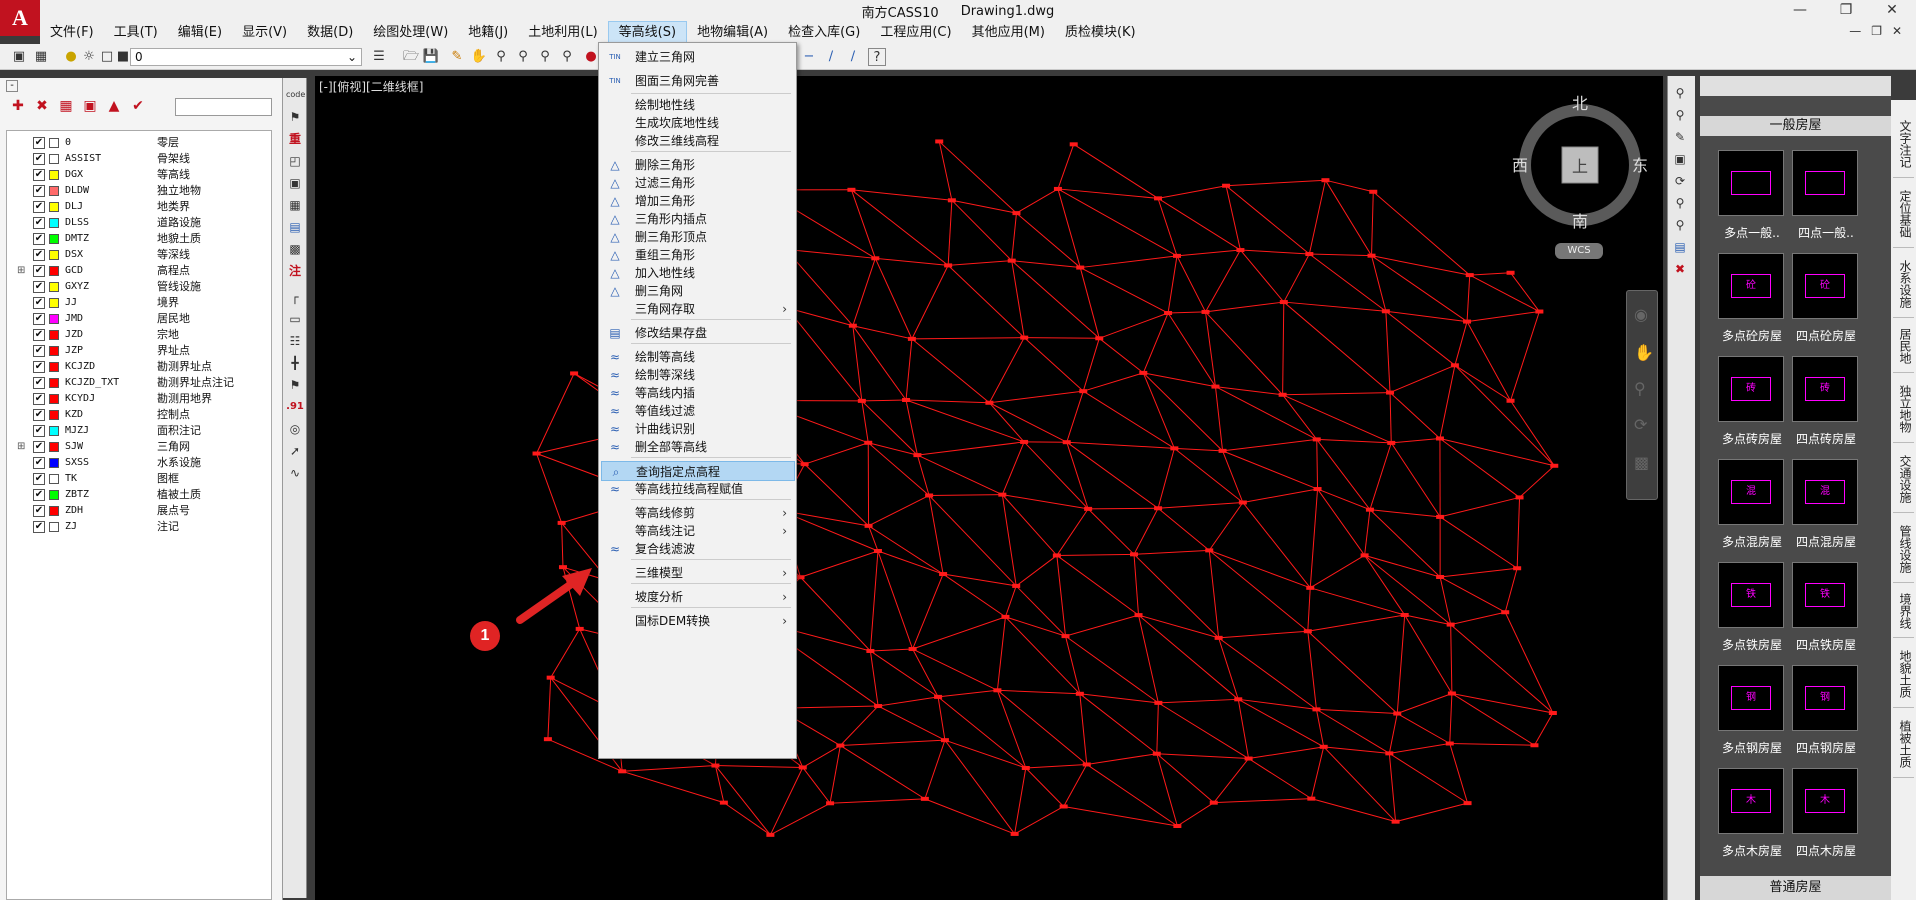 This screenshot has height=900, width=1916. What do you see at coordinates (139, 351) in the screenshot?
I see `layer-row: ✔ JZP 界址点` at bounding box center [139, 351].